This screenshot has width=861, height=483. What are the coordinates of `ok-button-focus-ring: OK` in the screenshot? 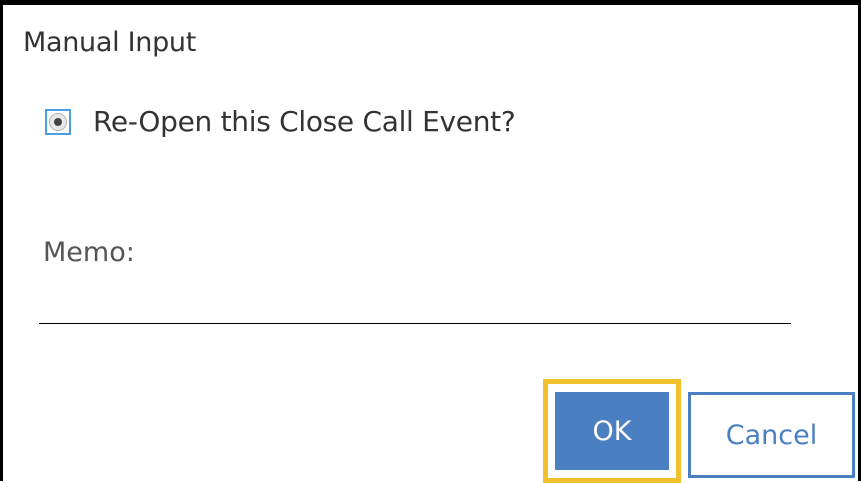 It's located at (612, 431).